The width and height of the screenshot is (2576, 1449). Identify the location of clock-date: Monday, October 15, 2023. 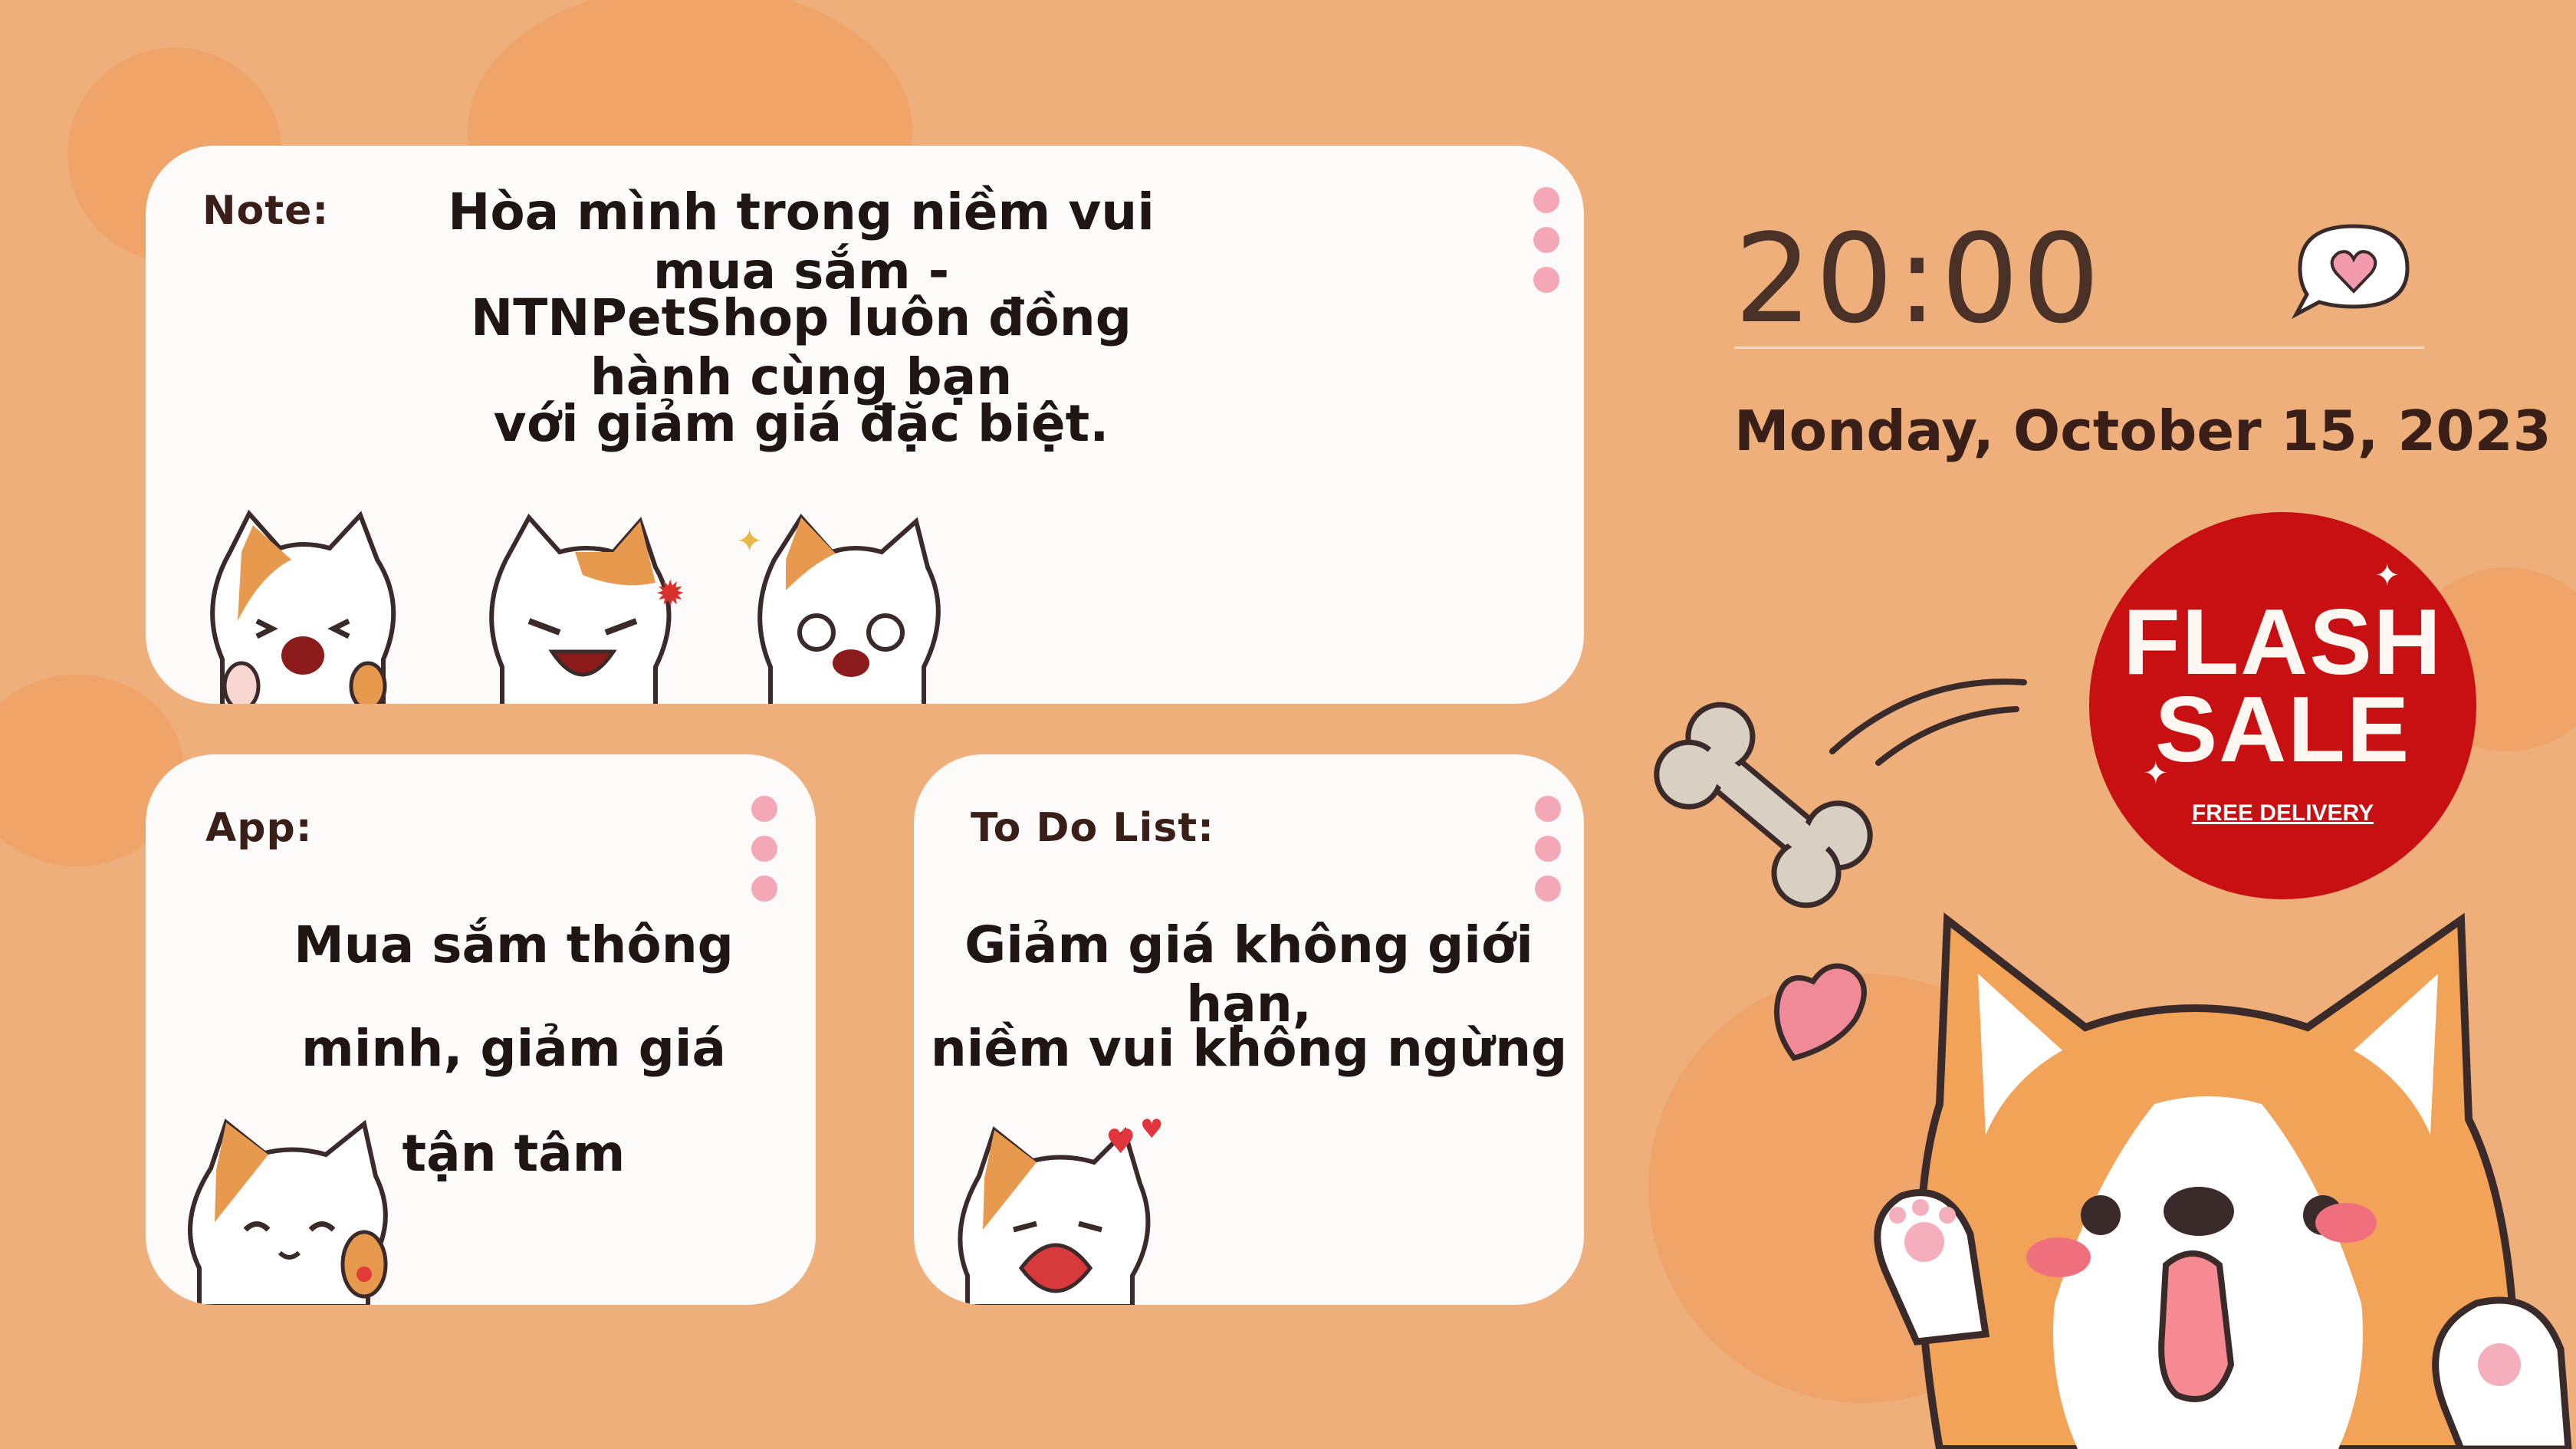
(2143, 431).